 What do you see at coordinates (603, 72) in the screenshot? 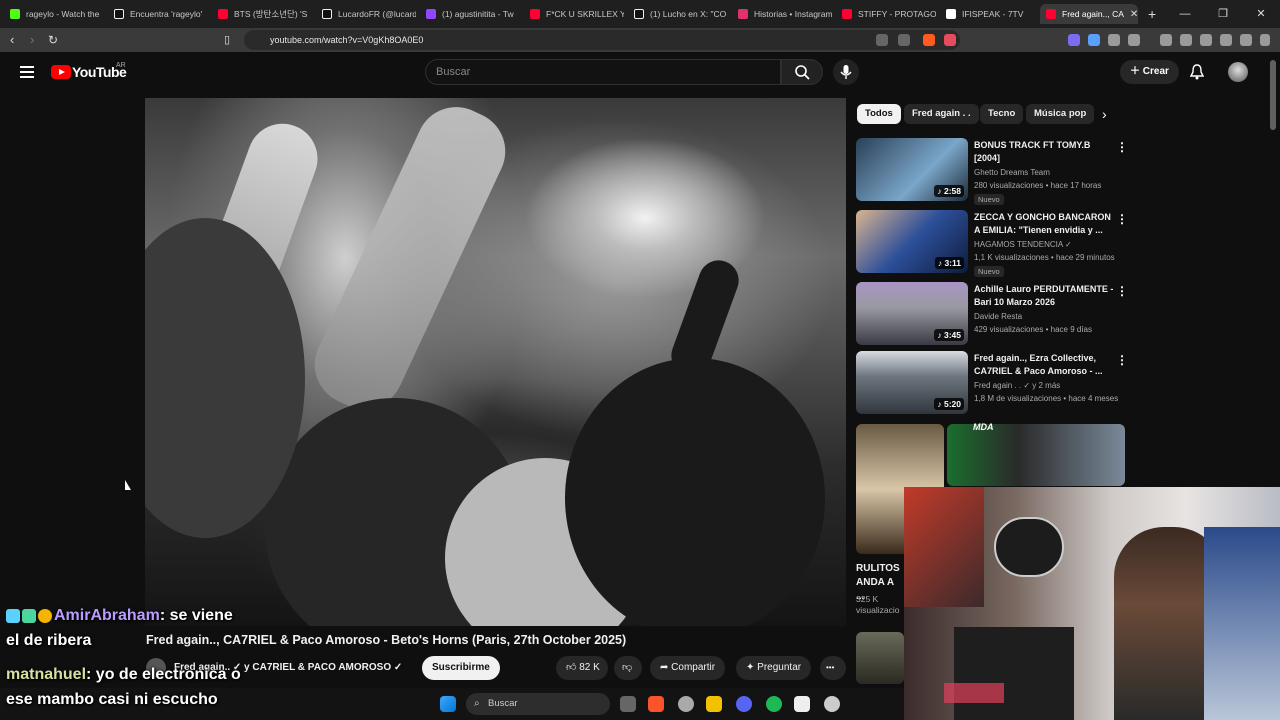
I see `search-input: Buscar` at bounding box center [603, 72].